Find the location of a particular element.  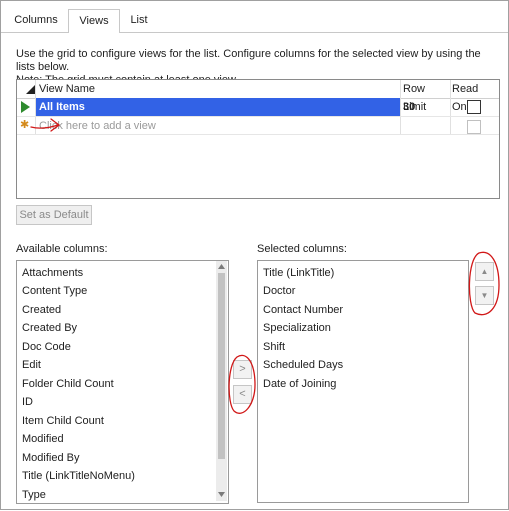

current-row-arrow-icon is located at coordinates (25, 107).